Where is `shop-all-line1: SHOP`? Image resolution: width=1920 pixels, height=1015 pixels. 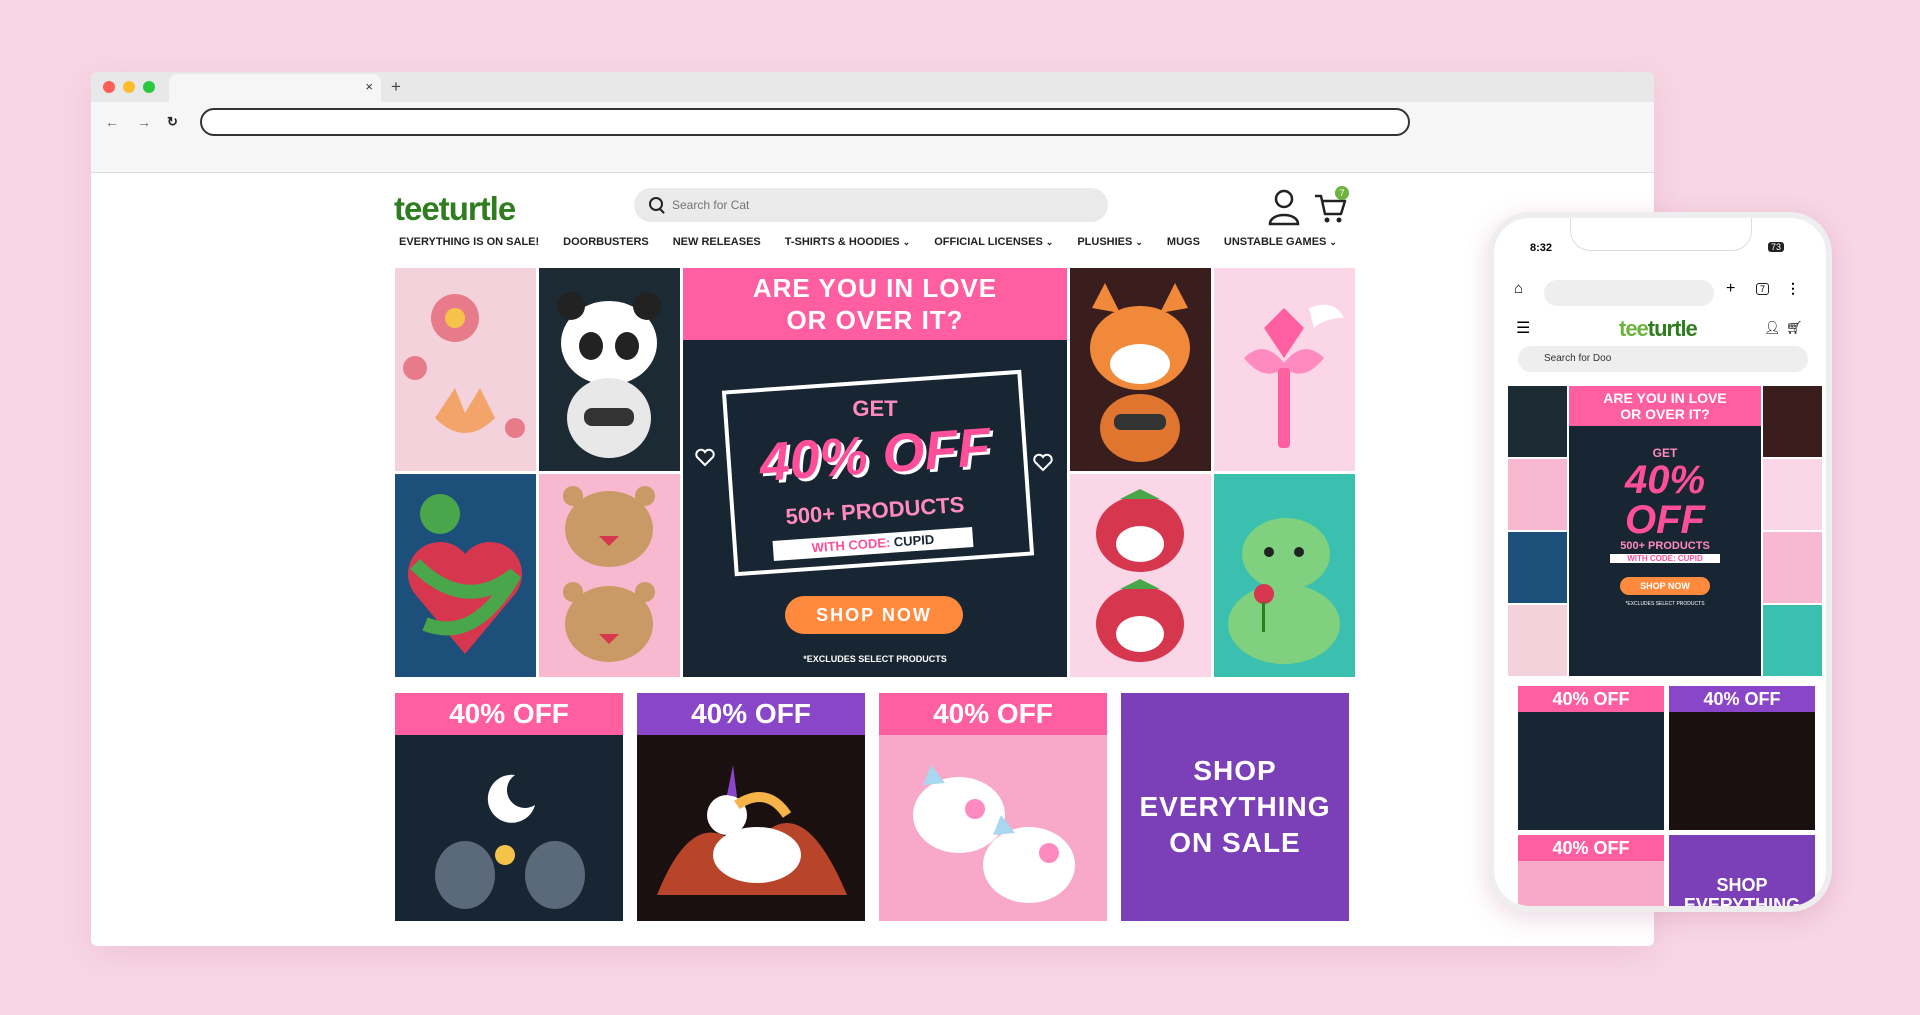 shop-all-line1: SHOP is located at coordinates (1235, 770).